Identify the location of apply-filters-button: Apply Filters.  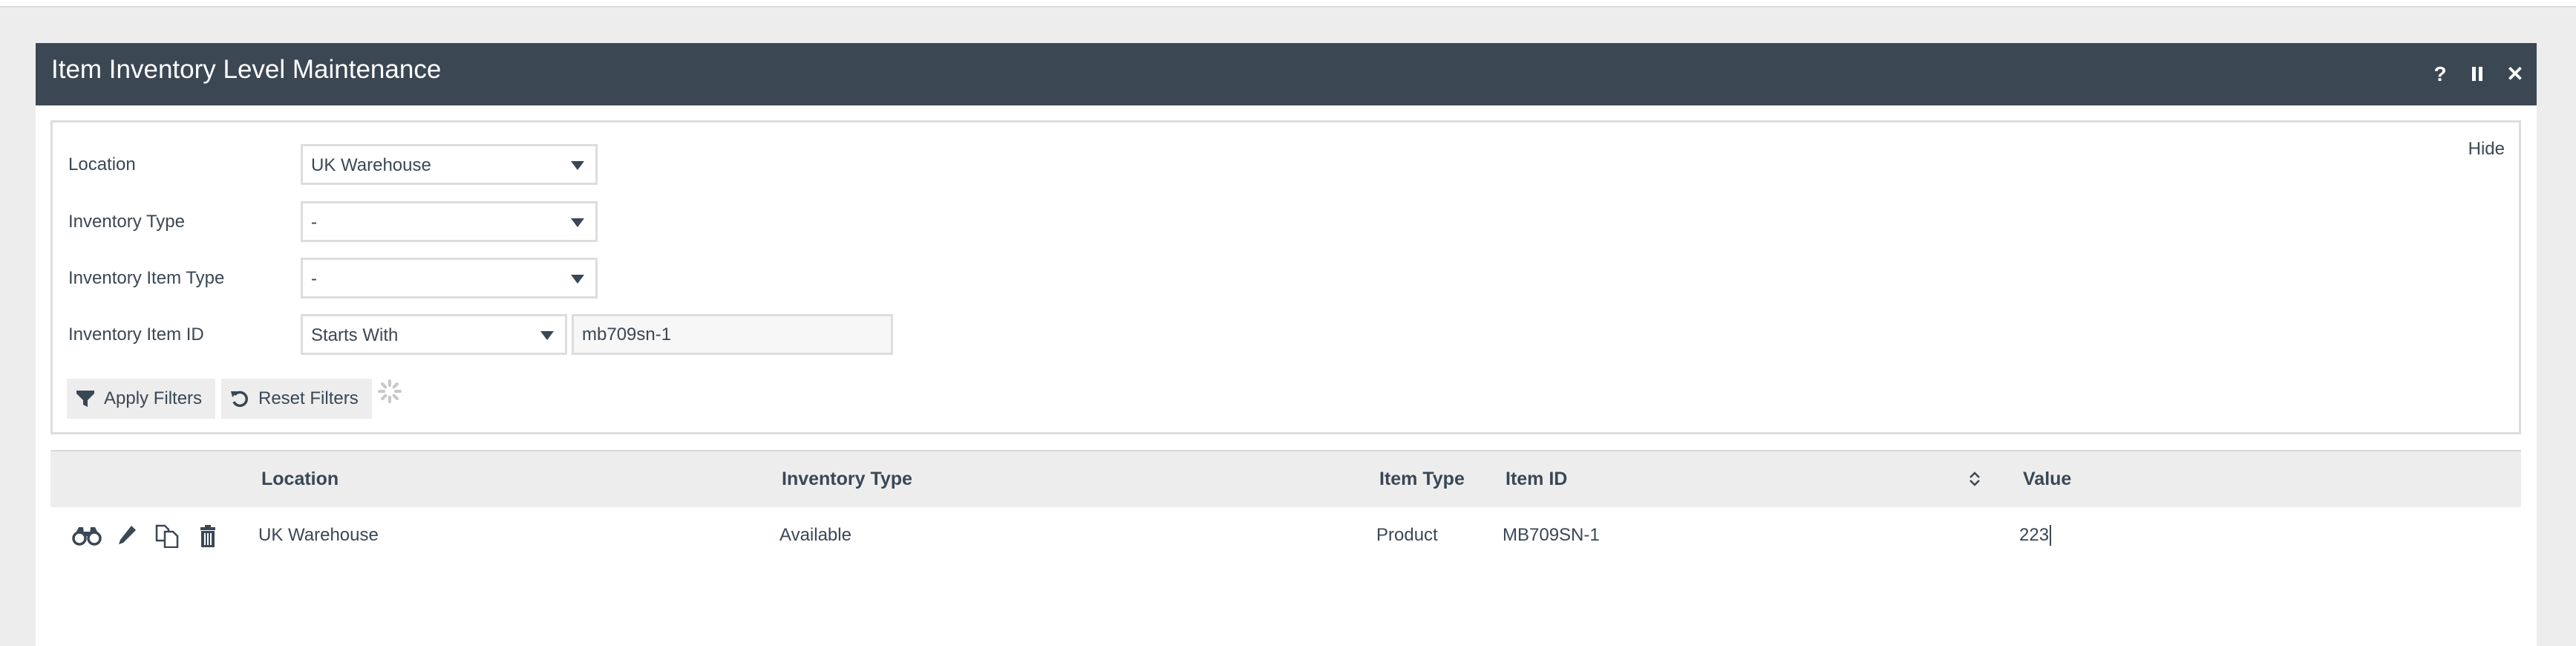
(141, 399).